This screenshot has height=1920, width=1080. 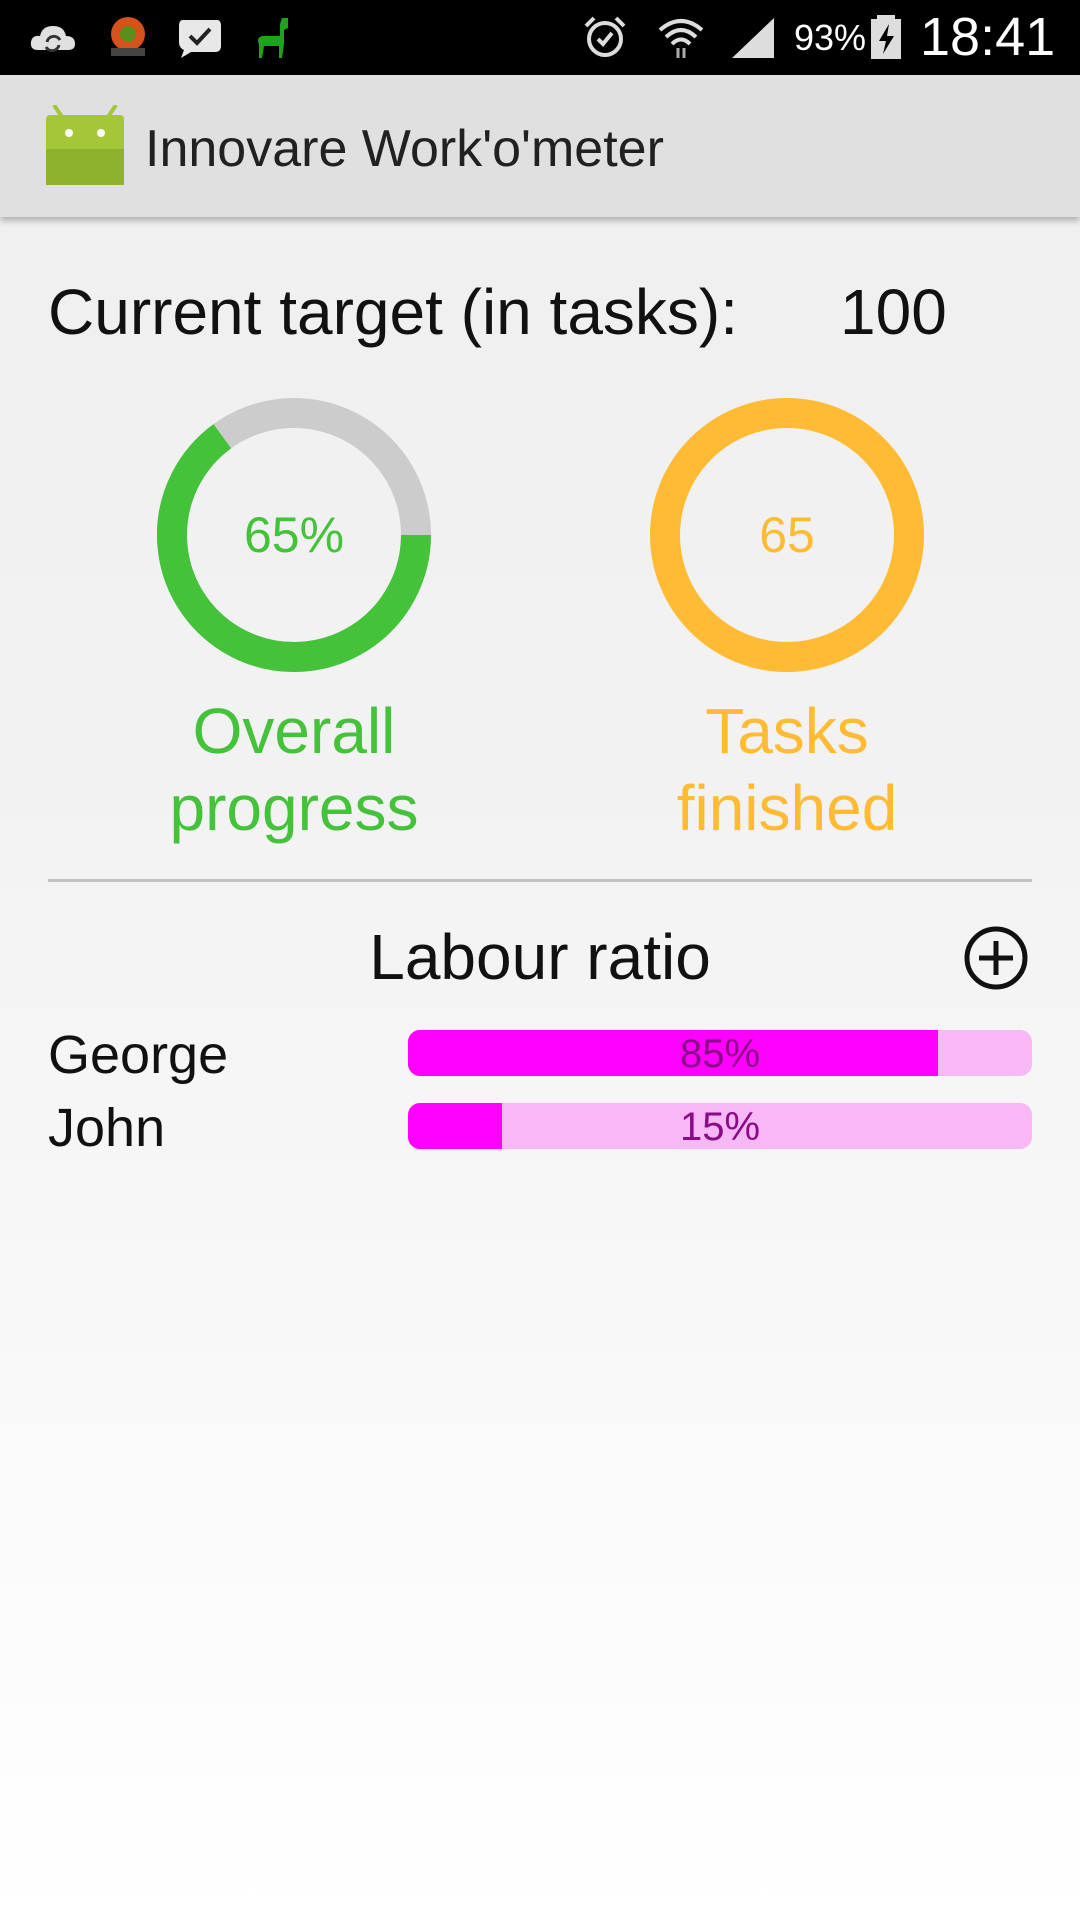 I want to click on labour-name-john: John, so click(x=107, y=1128).